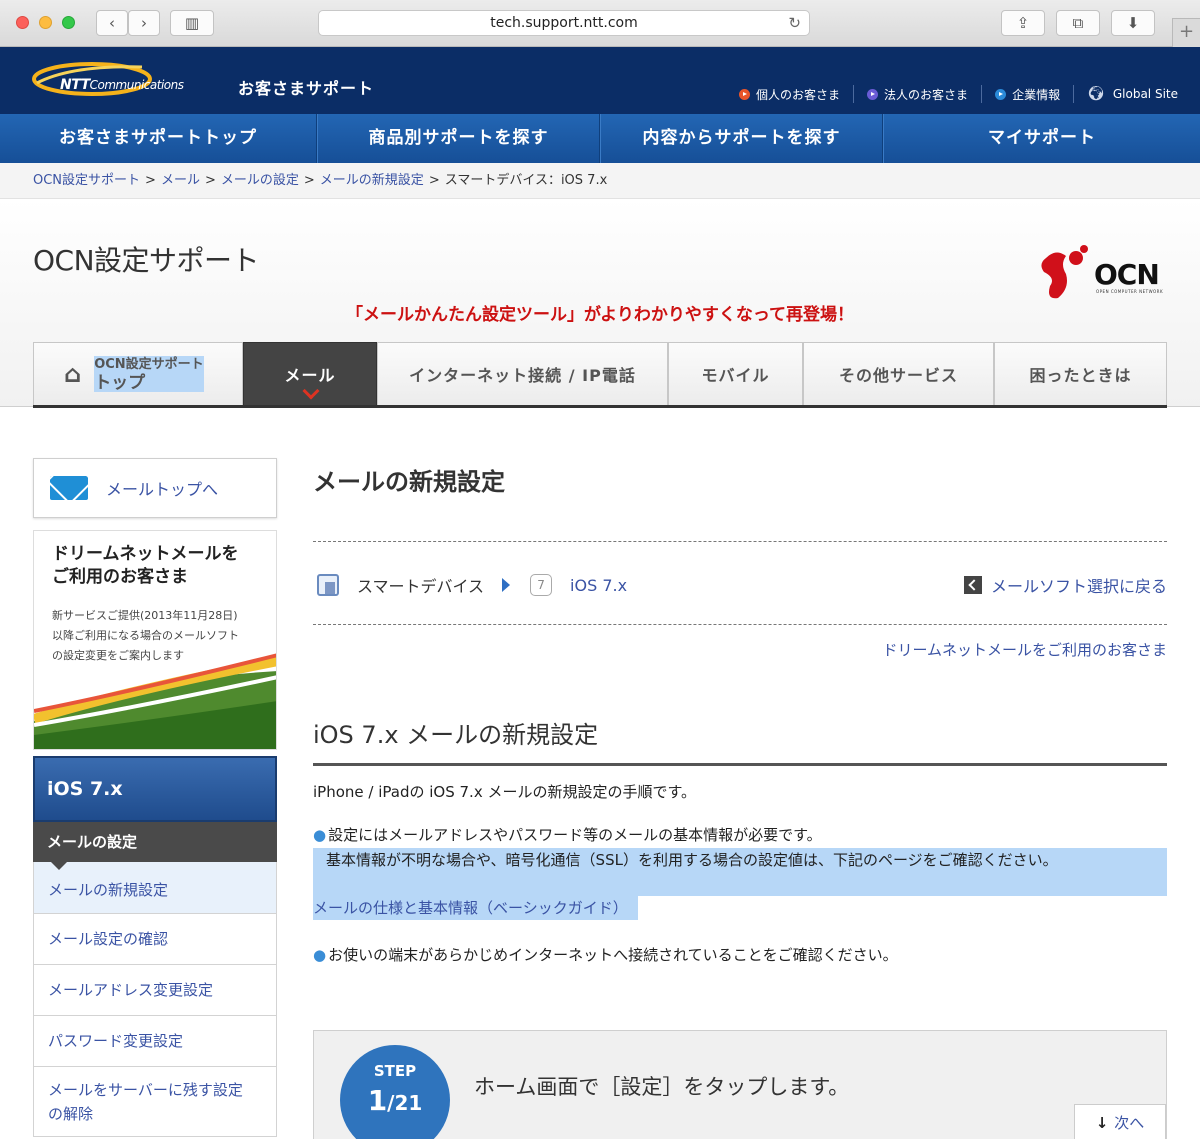  Describe the element at coordinates (1065, 585) in the screenshot. I see `back-to-mail-software-link: メールソフト選択に戻る` at that location.